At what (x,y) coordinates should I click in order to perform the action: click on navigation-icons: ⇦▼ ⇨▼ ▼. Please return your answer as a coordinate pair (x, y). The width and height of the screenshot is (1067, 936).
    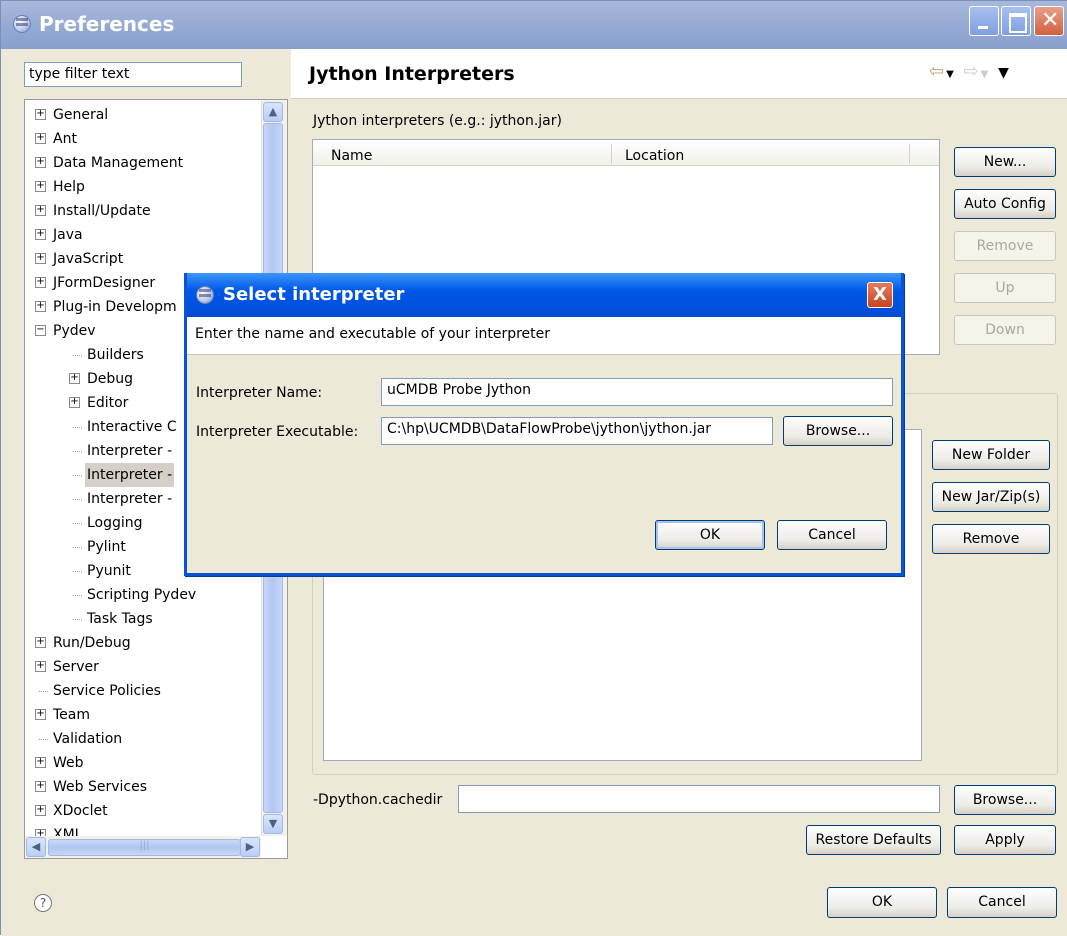
    Looking at the image, I should click on (970, 71).